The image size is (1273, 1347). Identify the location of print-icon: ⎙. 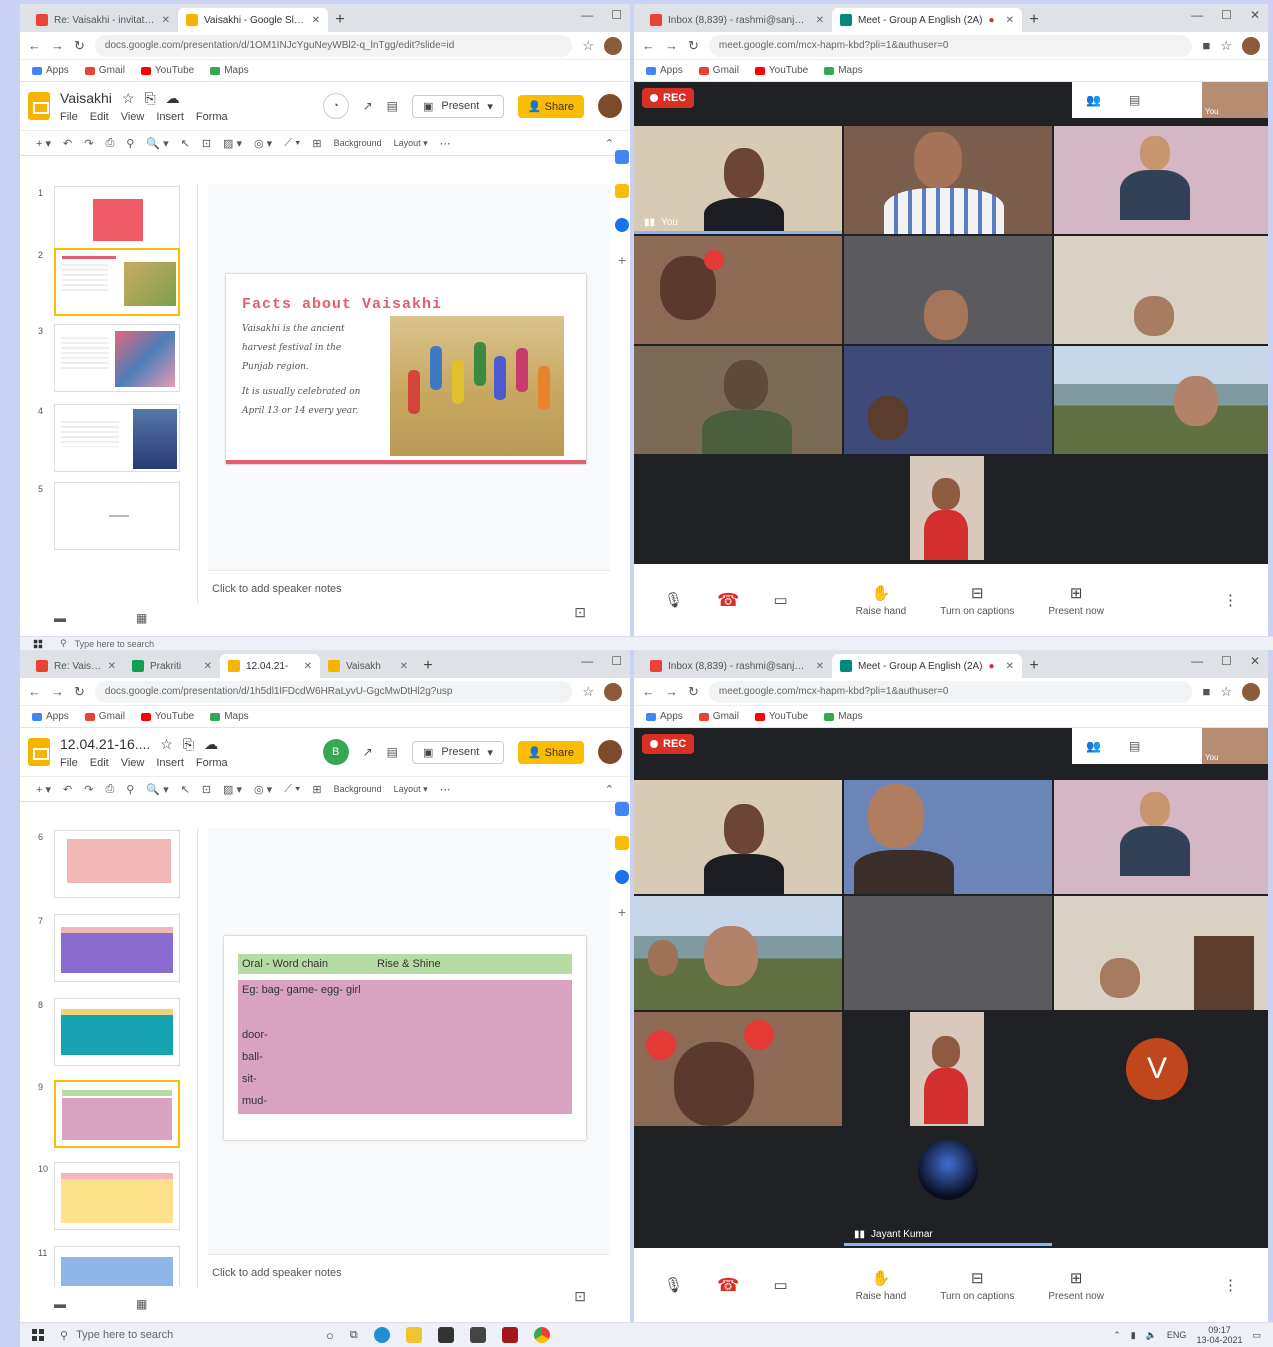
(109, 789).